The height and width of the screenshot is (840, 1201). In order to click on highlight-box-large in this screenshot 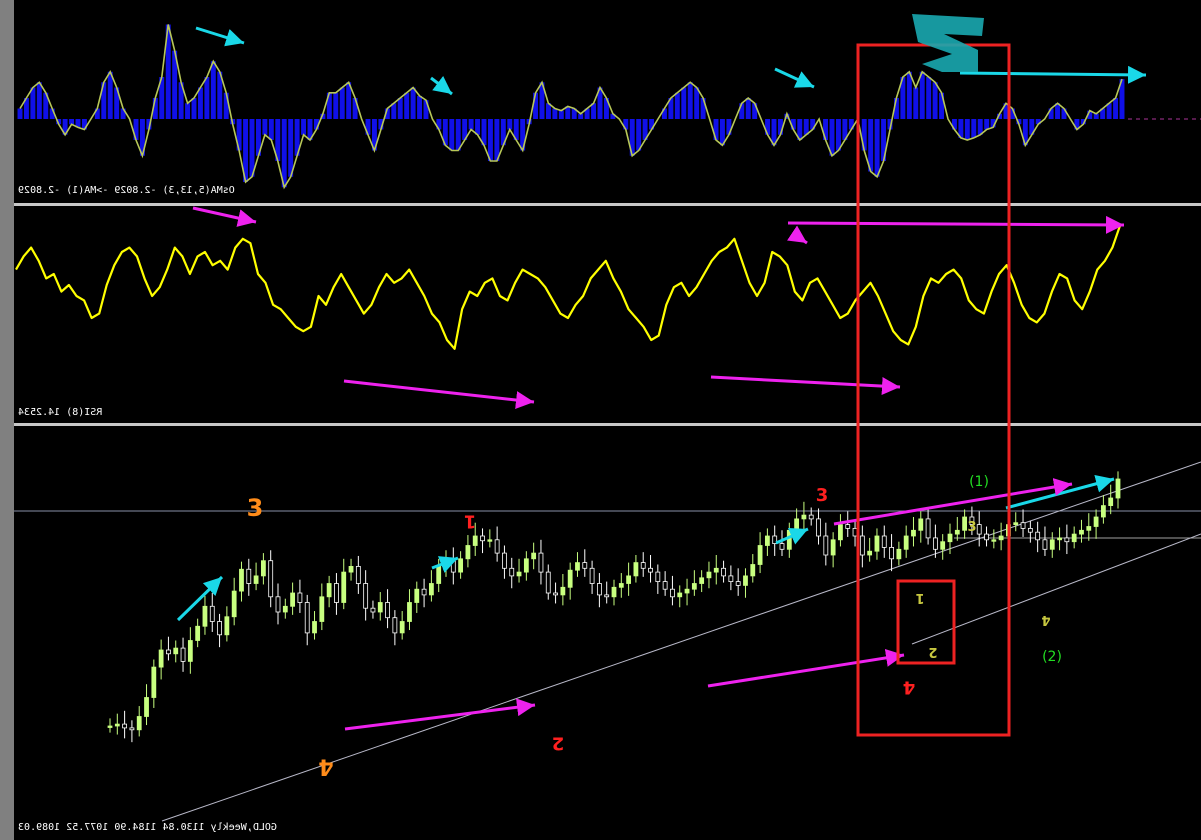, I will do `click(933, 390)`.